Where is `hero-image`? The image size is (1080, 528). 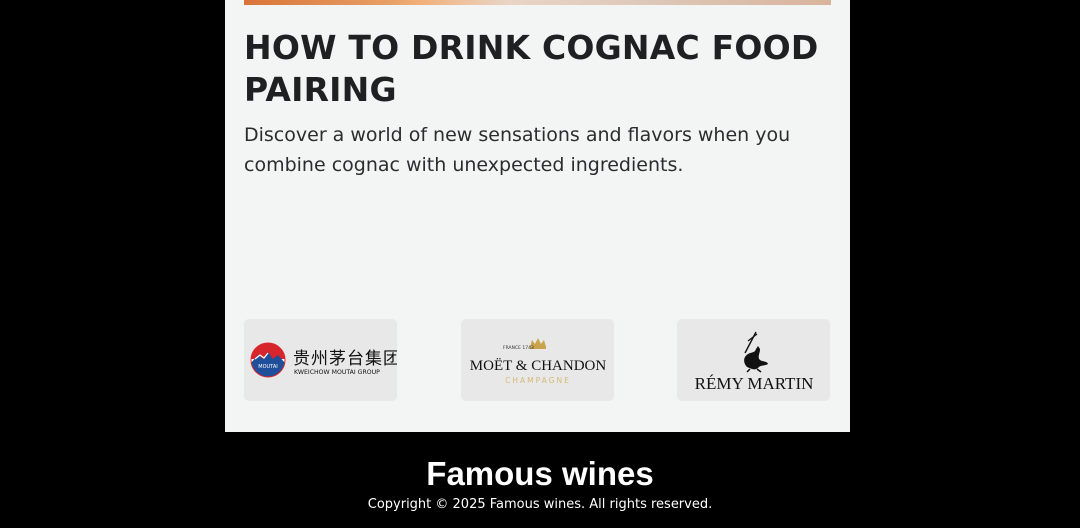
hero-image is located at coordinates (537, 2).